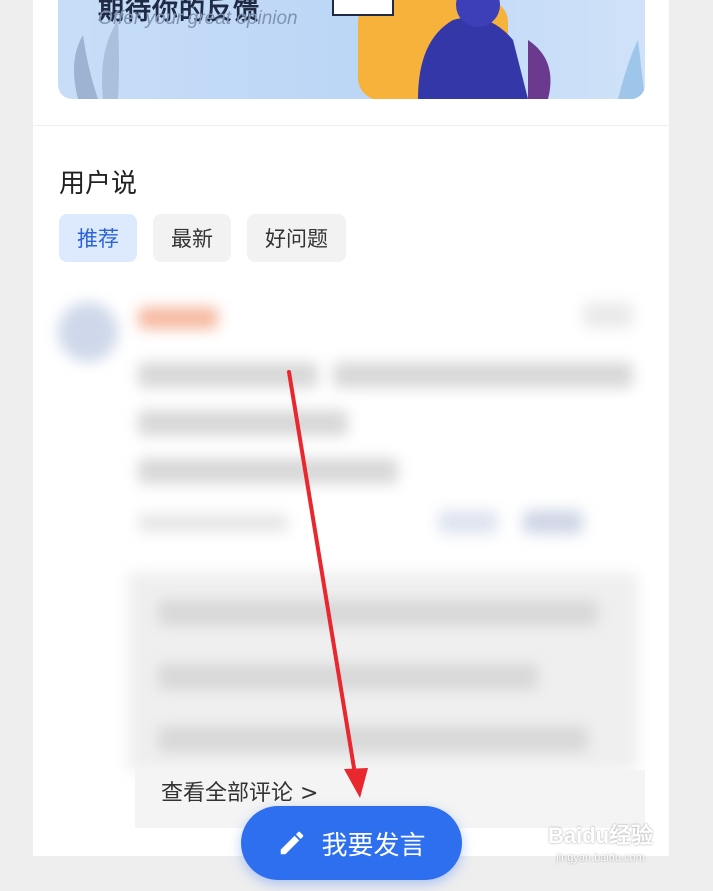 The width and height of the screenshot is (713, 891). I want to click on baidu-watermark: Baidu经验 jingyan.baidu.com, so click(600, 841).